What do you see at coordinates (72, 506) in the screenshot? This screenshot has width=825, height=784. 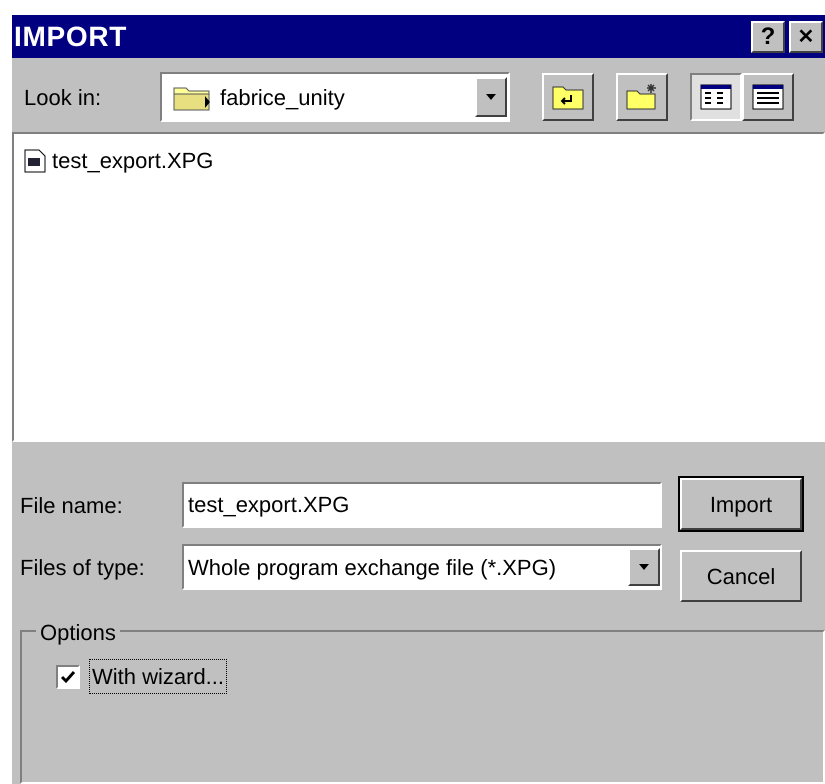 I see `file-name-label: File name:` at bounding box center [72, 506].